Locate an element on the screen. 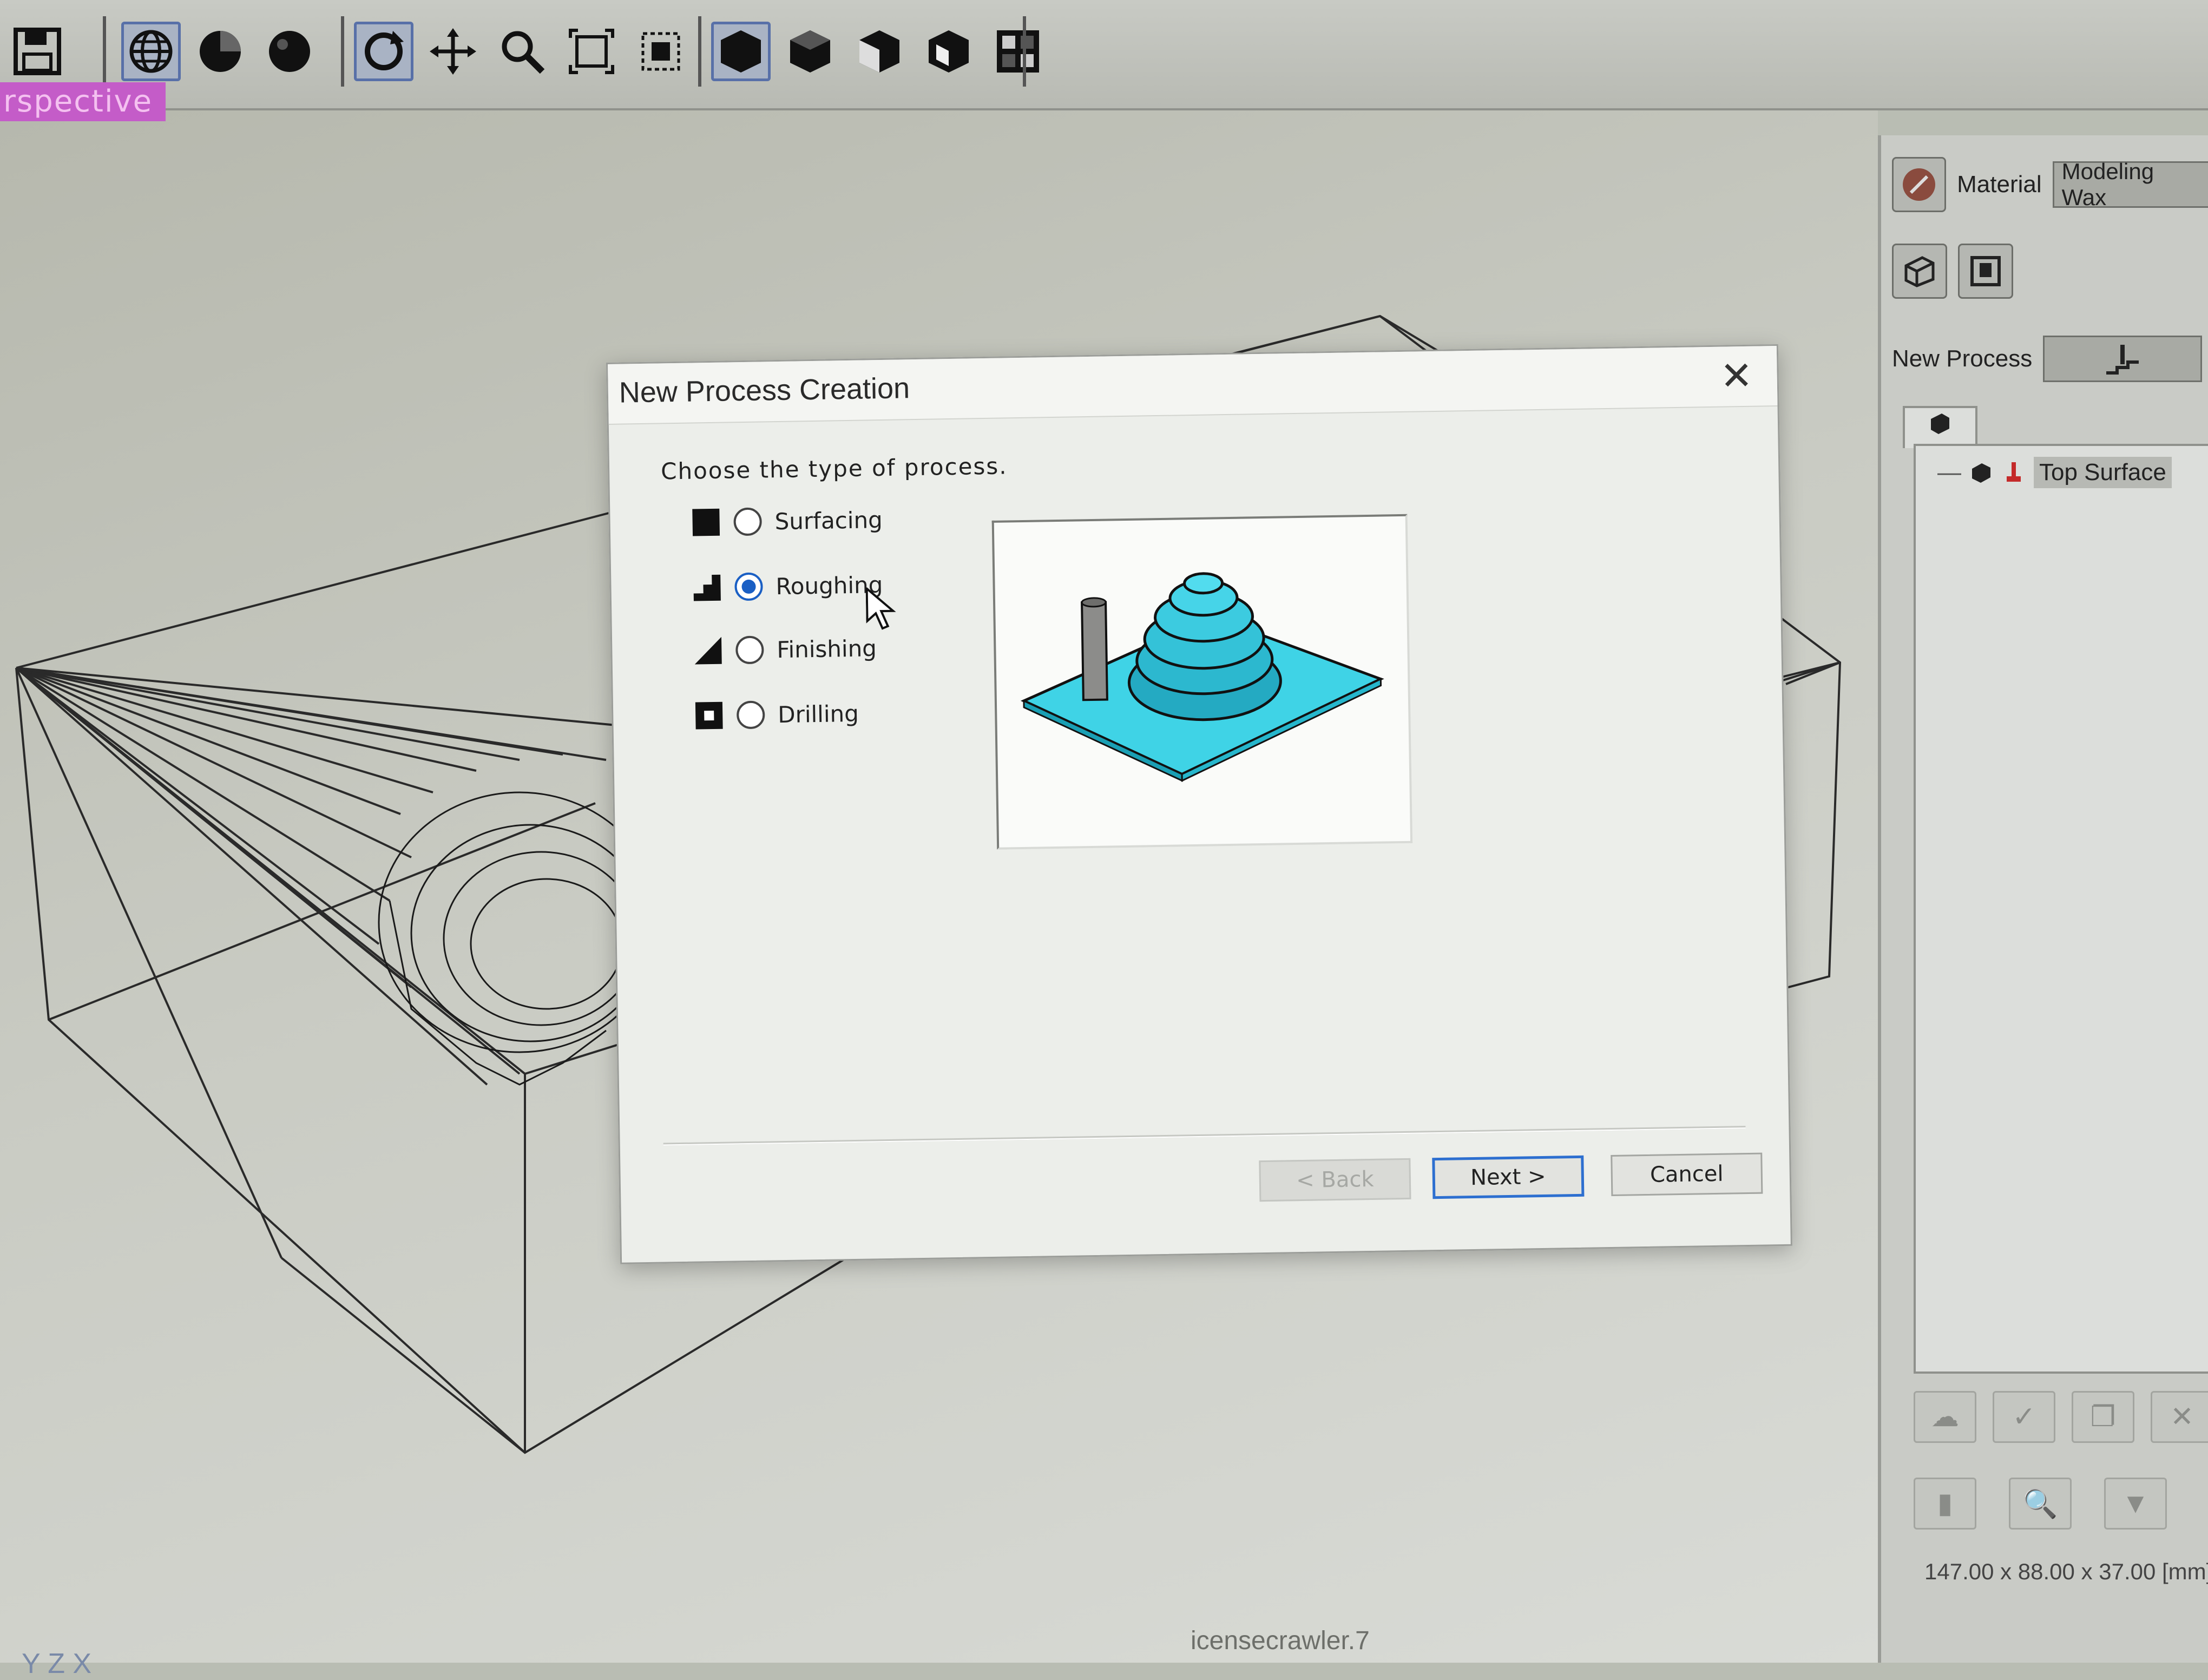 The height and width of the screenshot is (1680, 2208). material-field: Modeling Wax is located at coordinates (2130, 184).